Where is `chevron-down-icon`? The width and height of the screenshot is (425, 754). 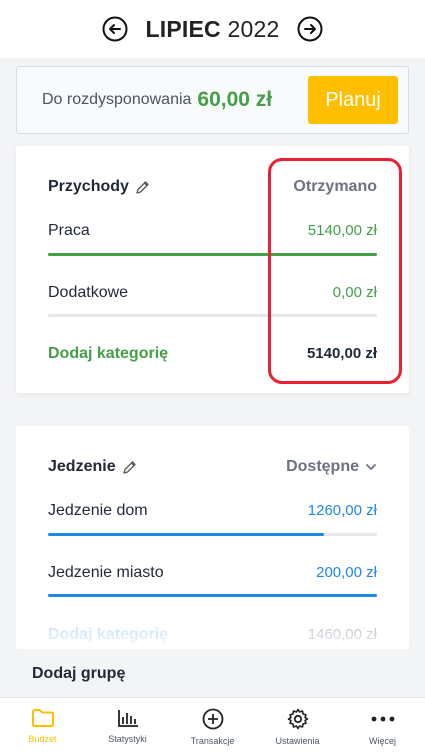 chevron-down-icon is located at coordinates (371, 467).